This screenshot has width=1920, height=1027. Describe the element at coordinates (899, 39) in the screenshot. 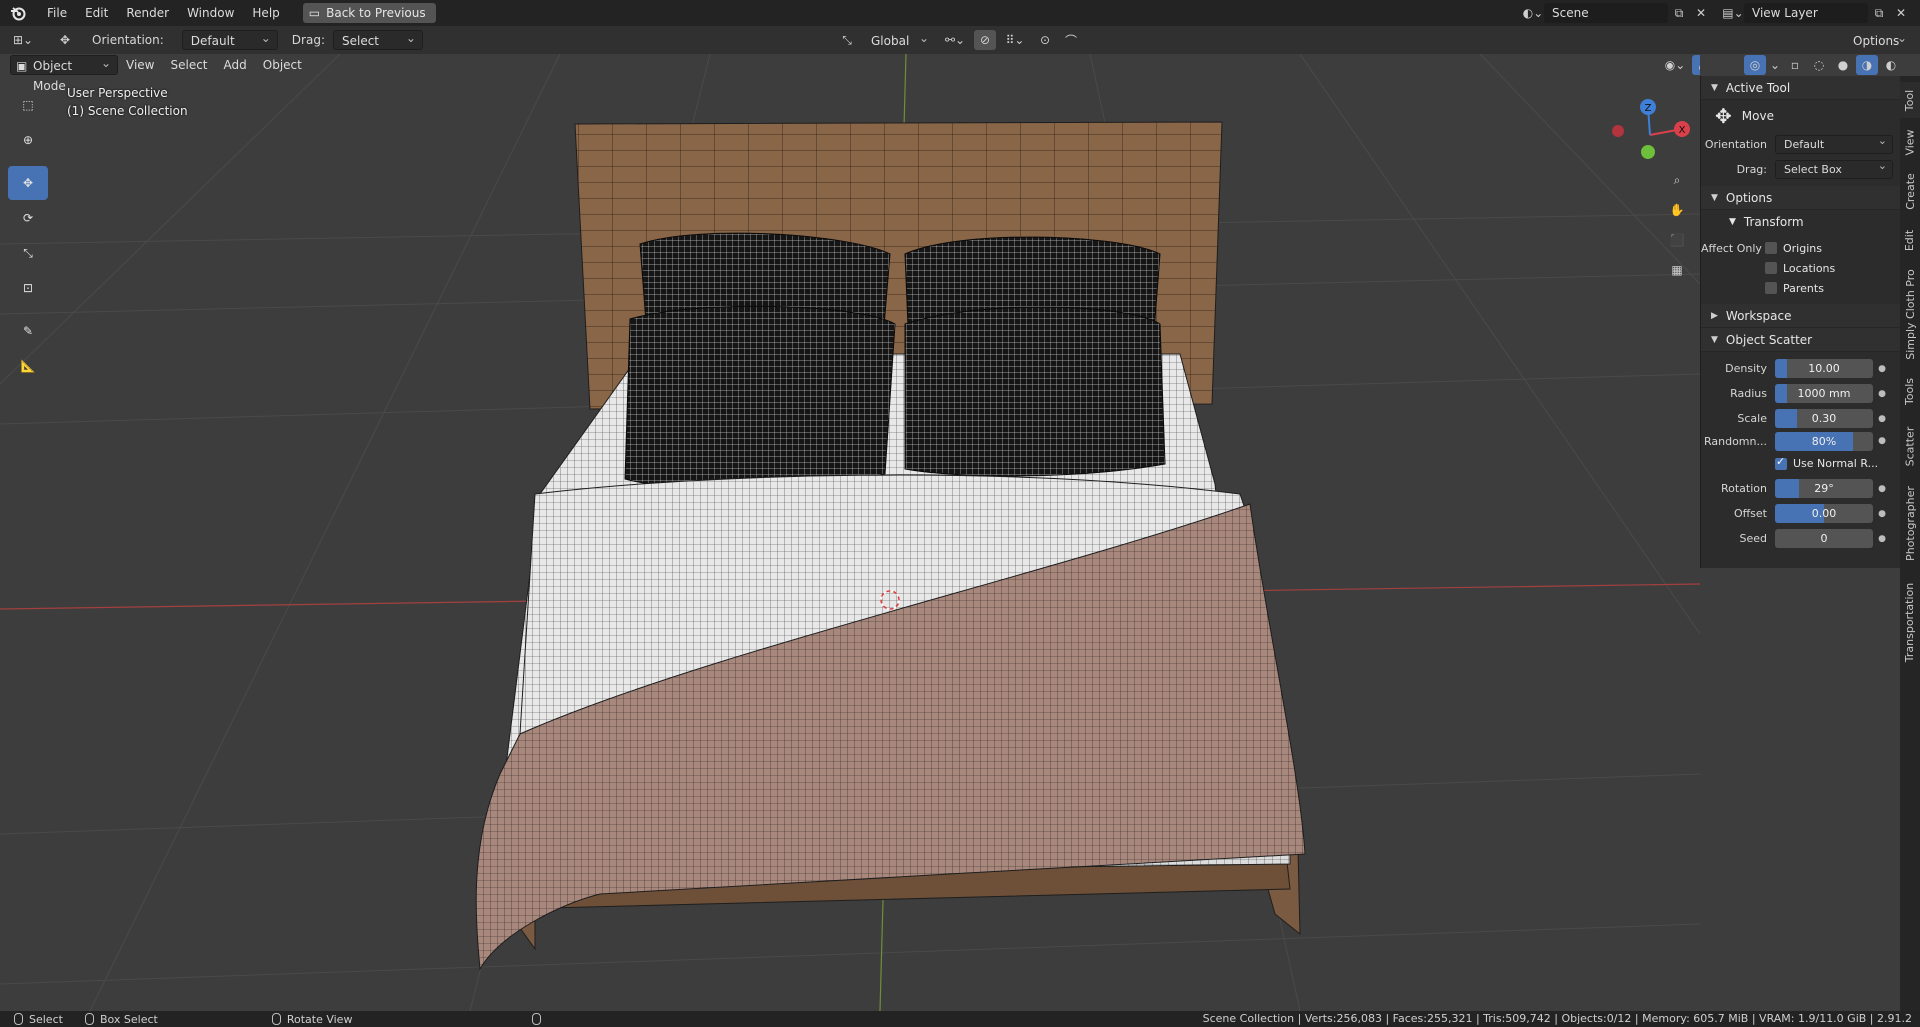

I see `transform-space-dropdown: Global` at that location.